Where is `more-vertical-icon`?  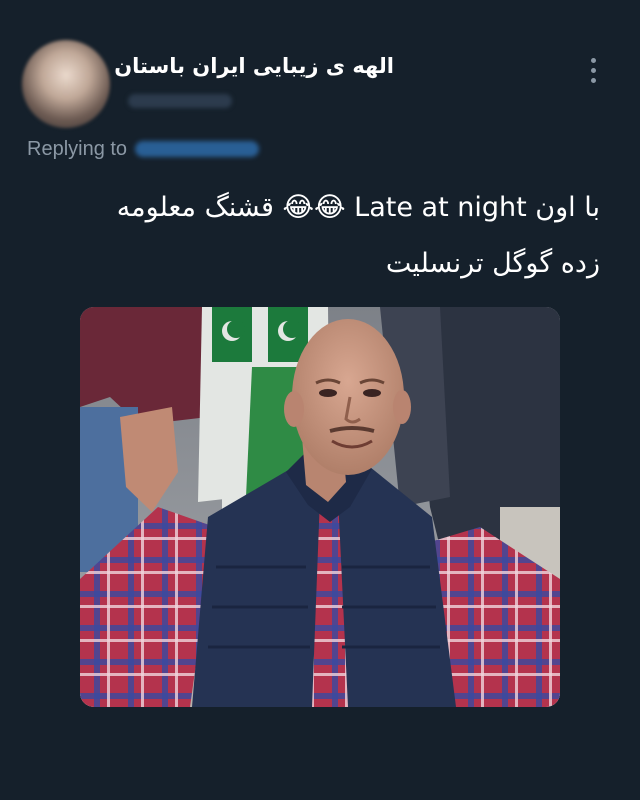
more-vertical-icon is located at coordinates (593, 70).